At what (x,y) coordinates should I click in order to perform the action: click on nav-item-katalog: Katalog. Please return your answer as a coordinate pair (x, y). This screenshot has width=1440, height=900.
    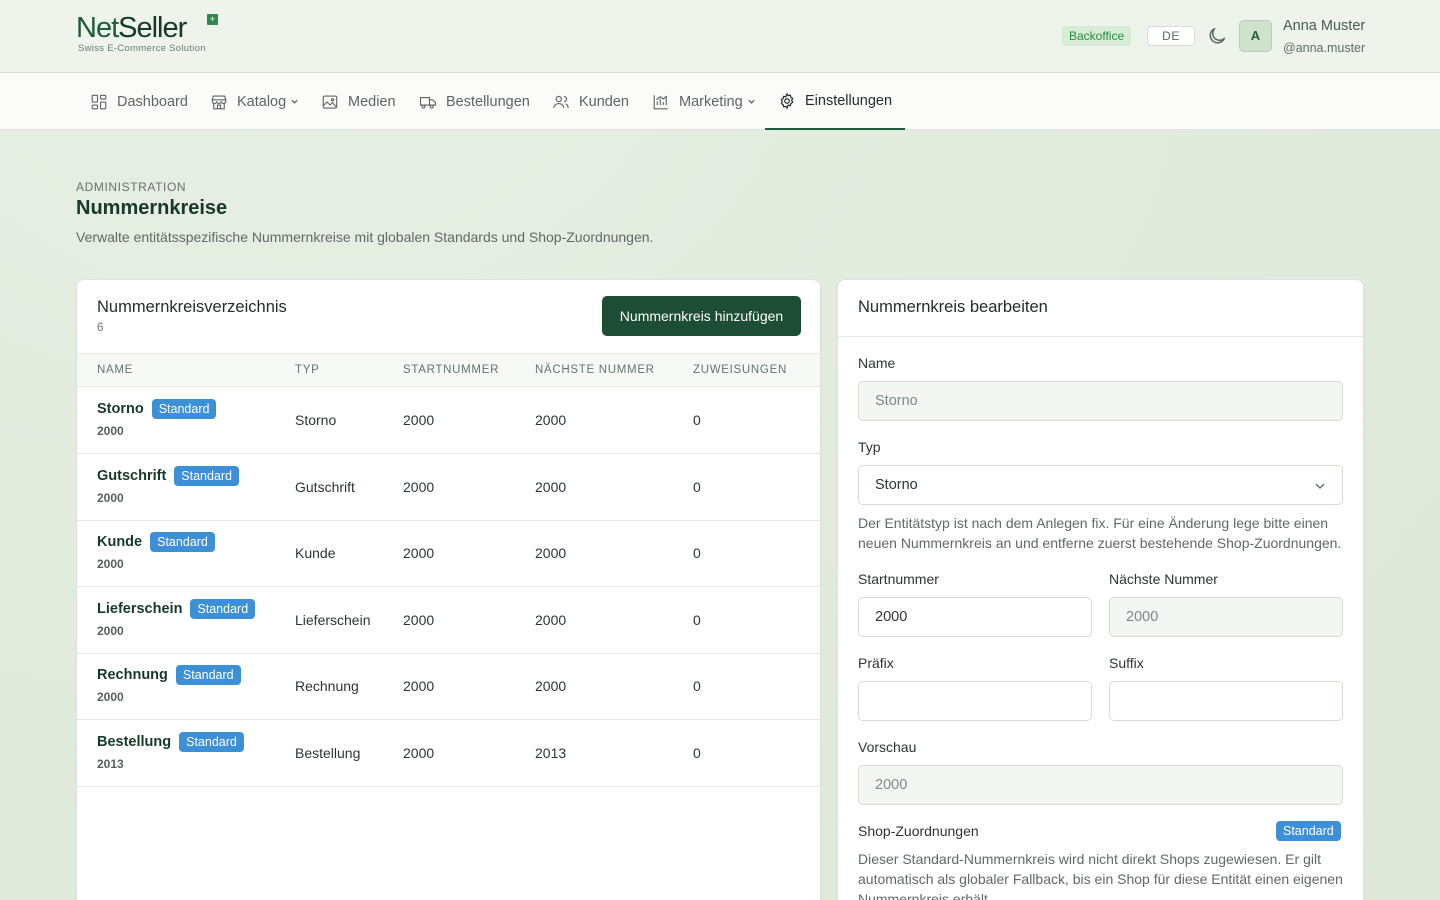
    Looking at the image, I should click on (254, 101).